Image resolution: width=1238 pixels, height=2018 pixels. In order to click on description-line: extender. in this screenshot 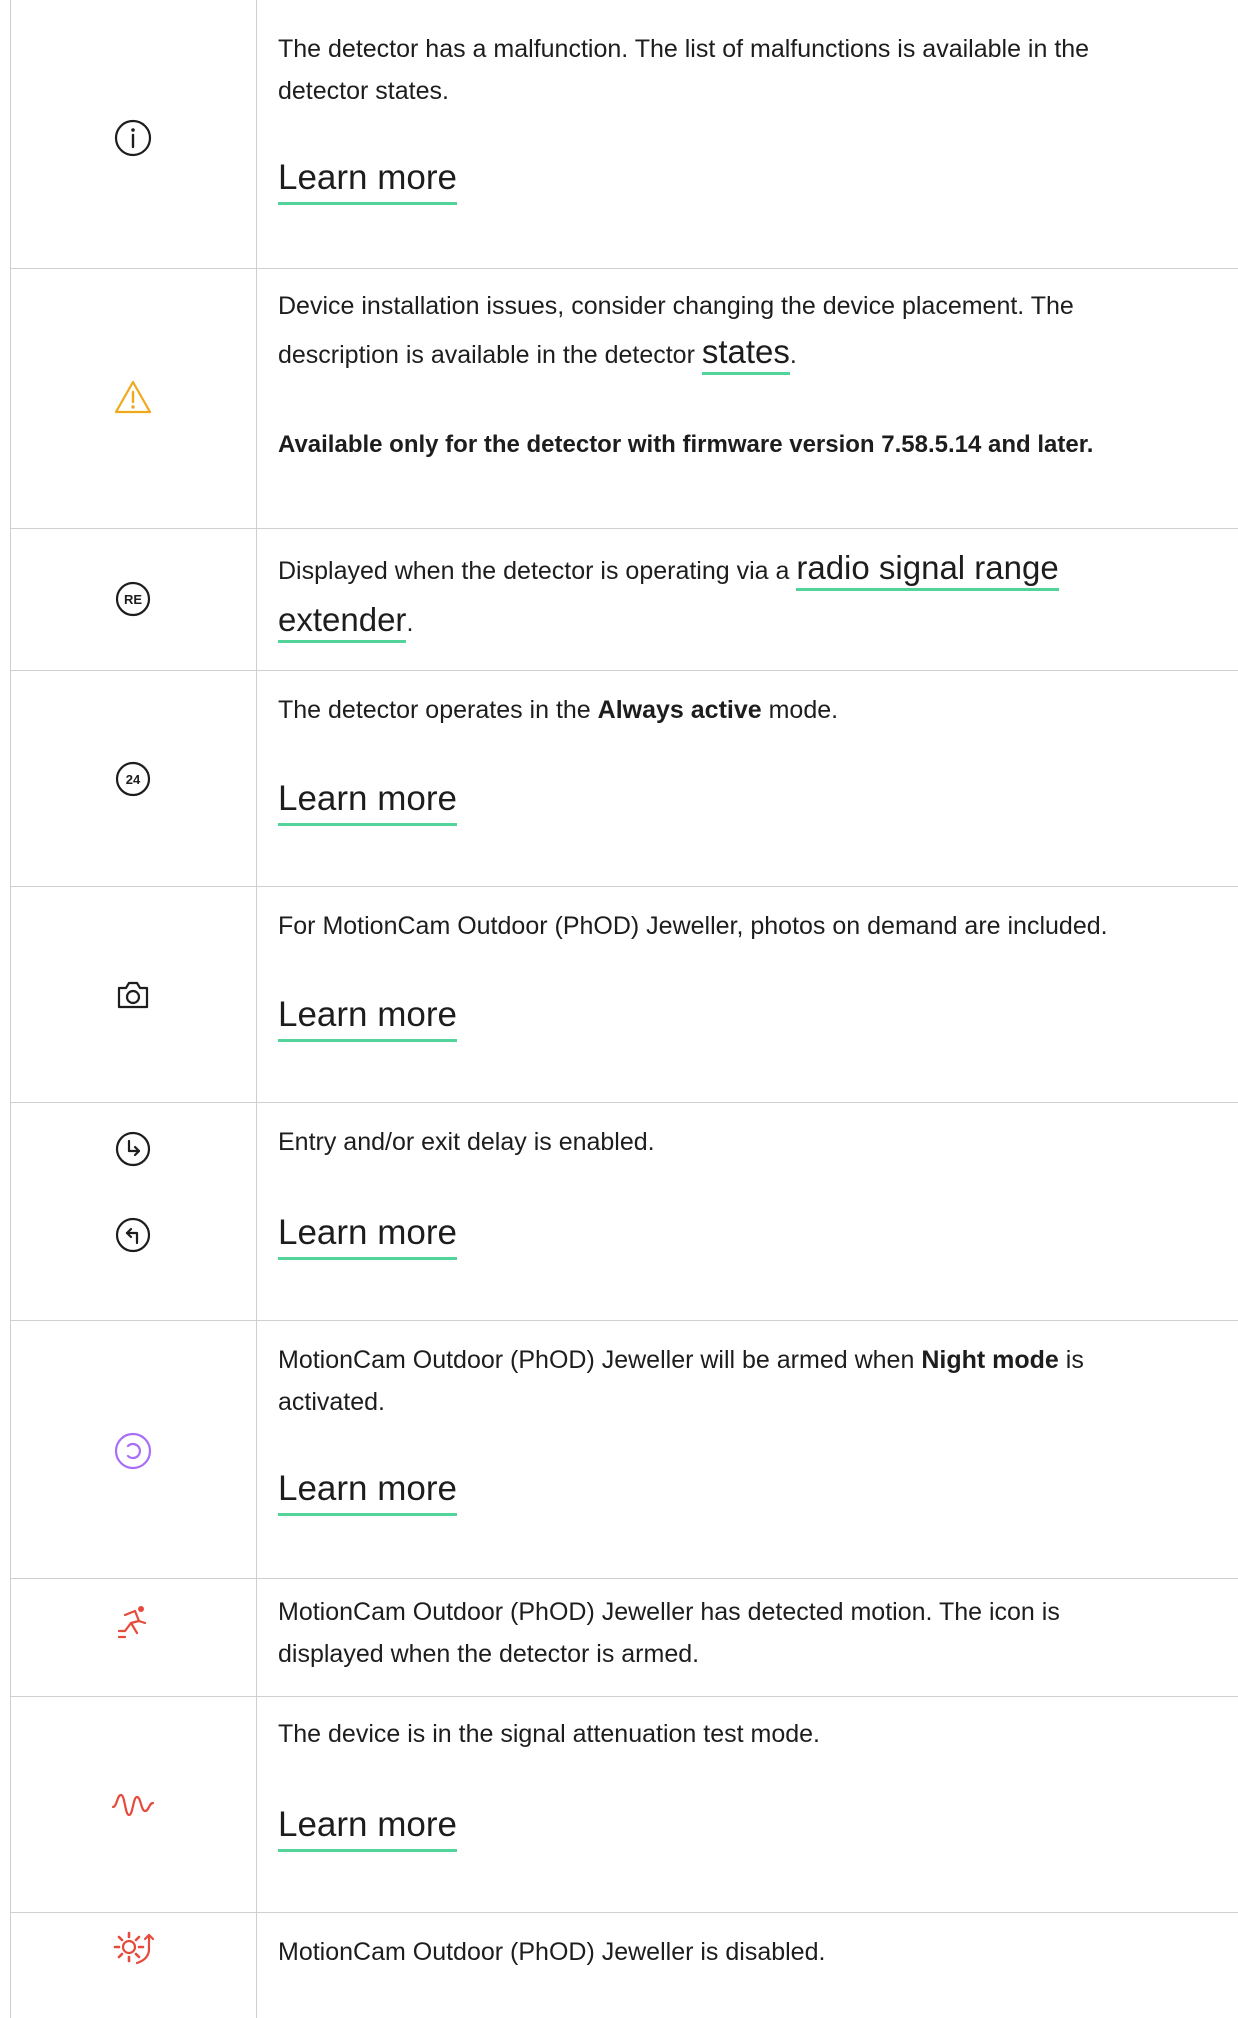, I will do `click(345, 621)`.